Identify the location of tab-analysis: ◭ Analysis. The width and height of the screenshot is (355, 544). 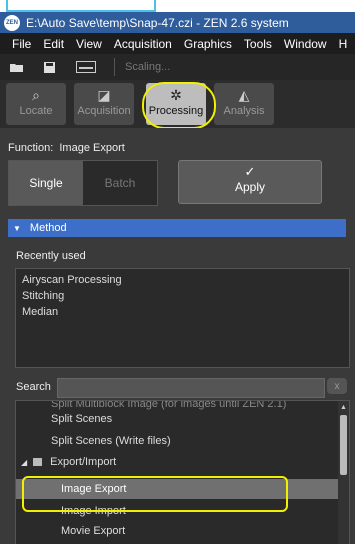
(244, 104).